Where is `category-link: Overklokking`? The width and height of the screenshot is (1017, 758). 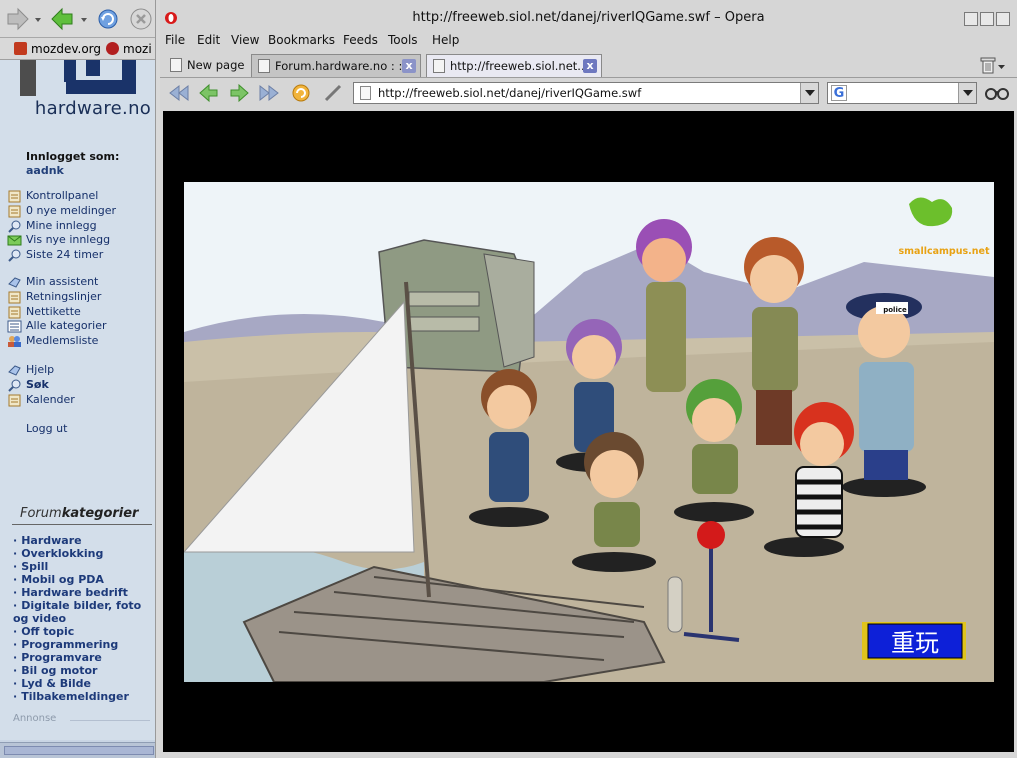
category-link: Overklokking is located at coordinates (84, 553).